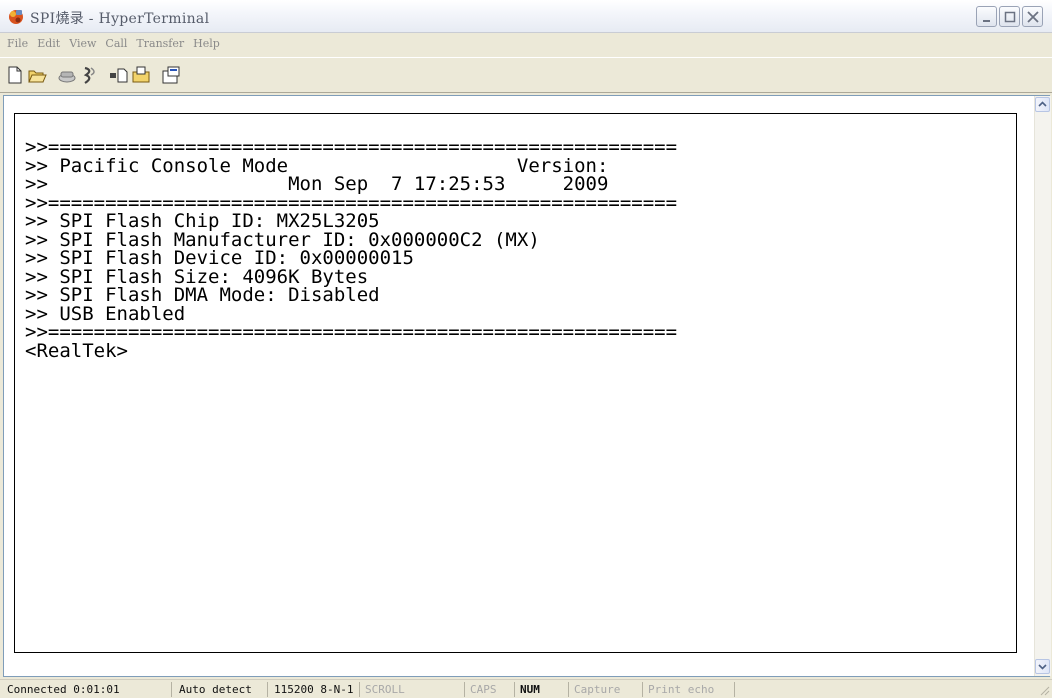 The width and height of the screenshot is (1052, 698). I want to click on scroll-up-button, so click(1042, 104).